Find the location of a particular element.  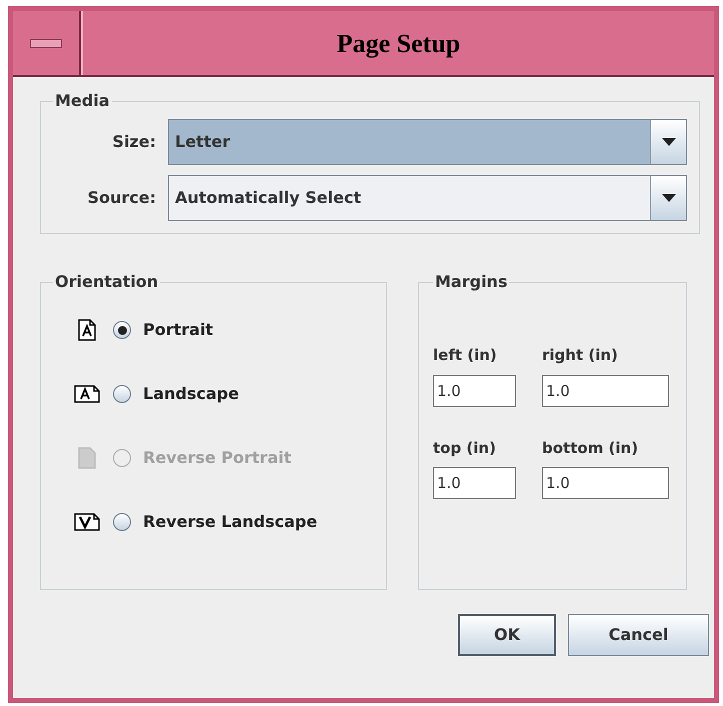

field-label: top (in) is located at coordinates (465, 448).